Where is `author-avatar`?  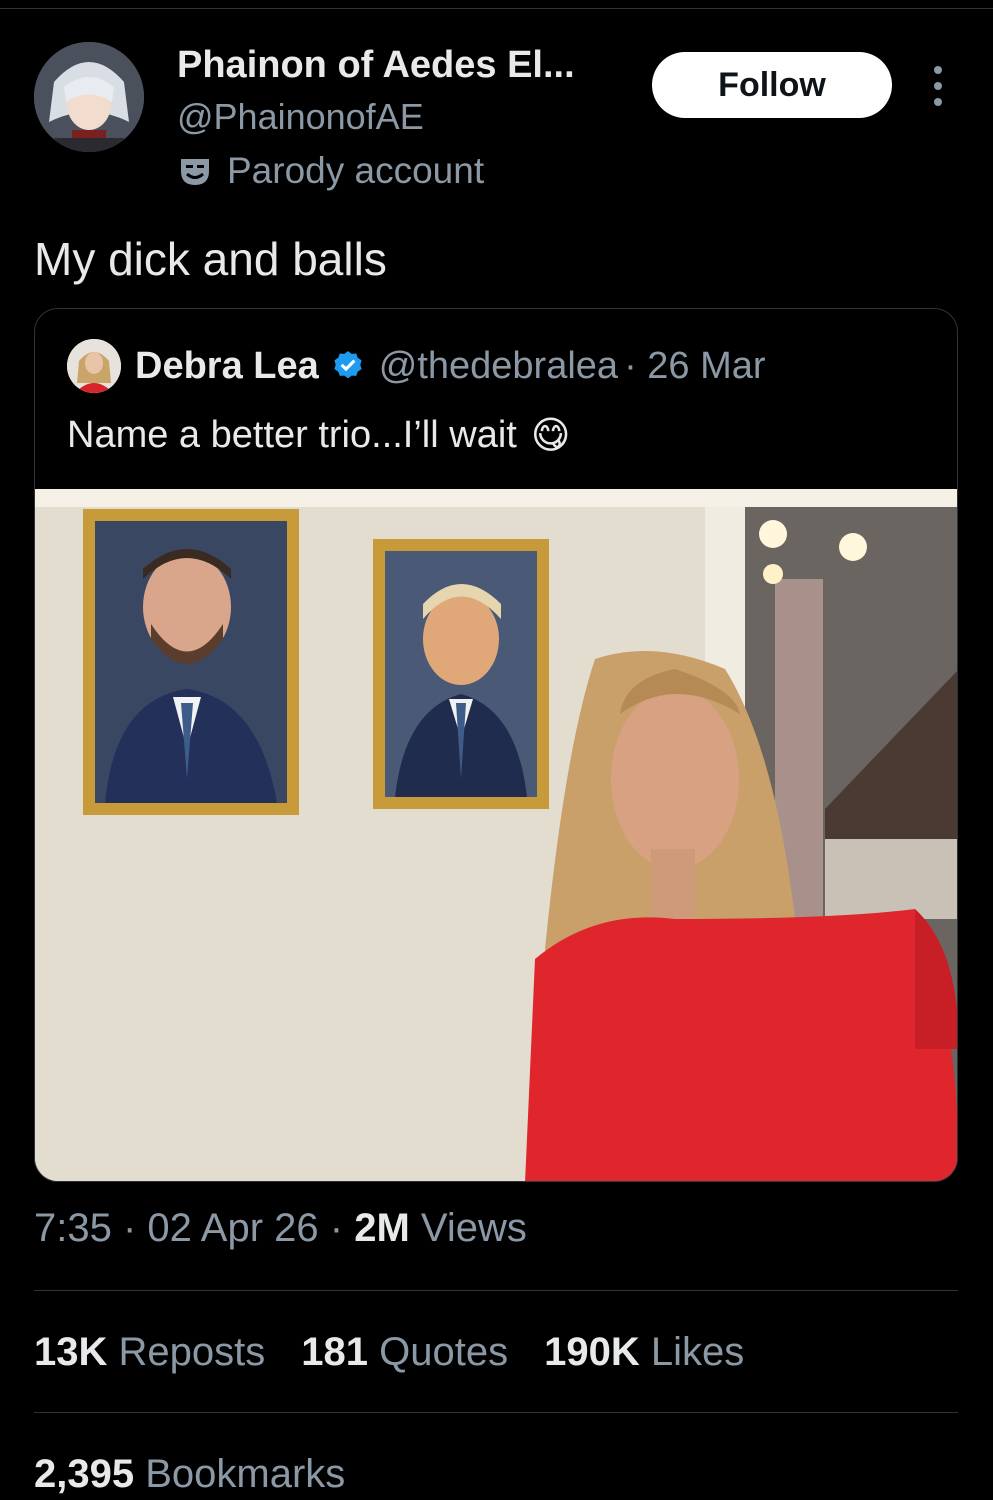 author-avatar is located at coordinates (89, 97).